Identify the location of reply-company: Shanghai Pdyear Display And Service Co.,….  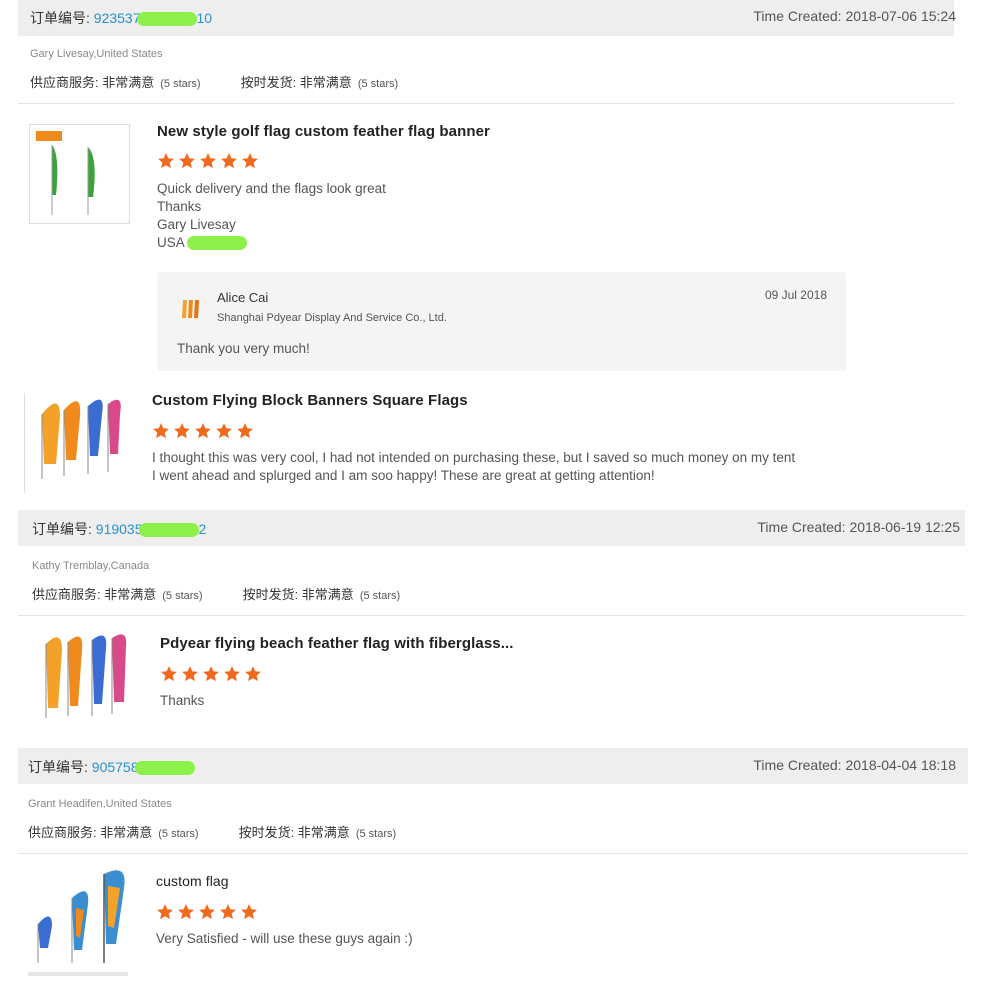
(332, 318).